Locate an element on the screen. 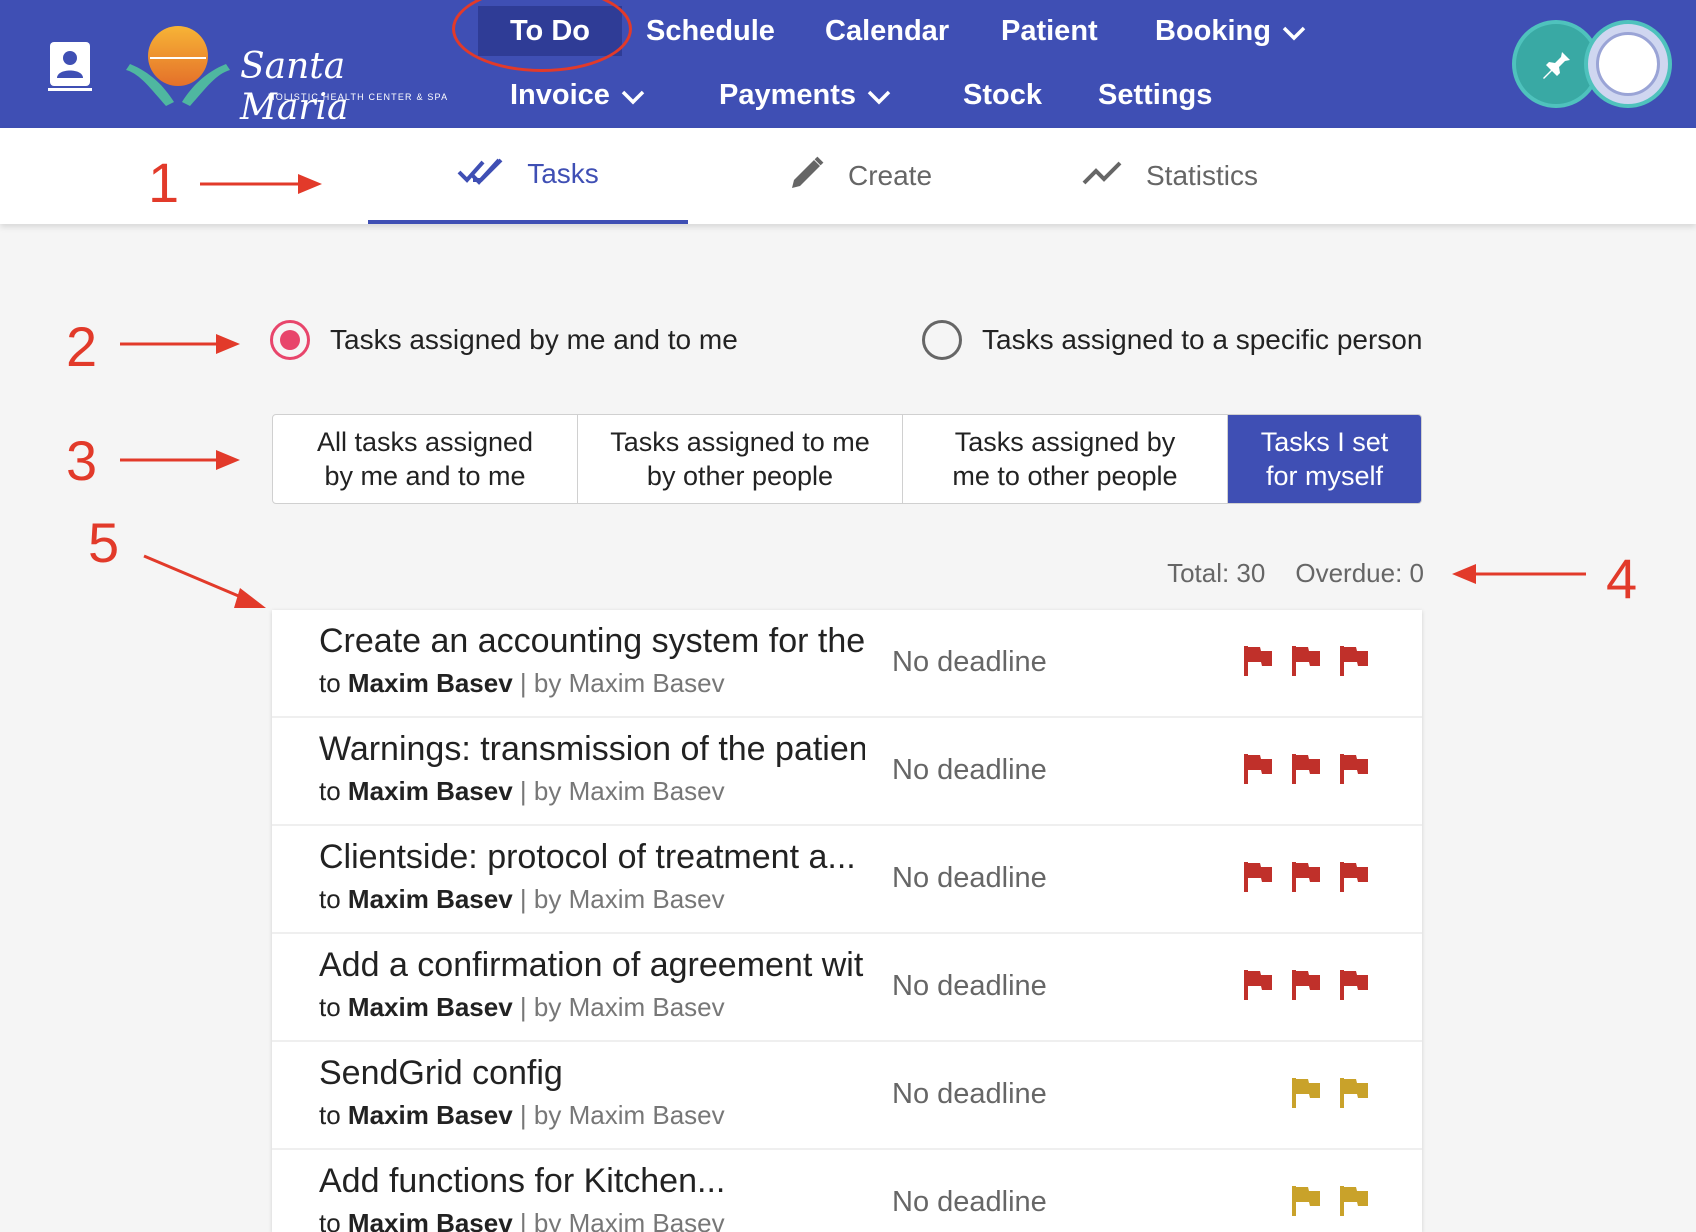 The image size is (1696, 1232). tab-tasks: Tasks is located at coordinates (528, 176).